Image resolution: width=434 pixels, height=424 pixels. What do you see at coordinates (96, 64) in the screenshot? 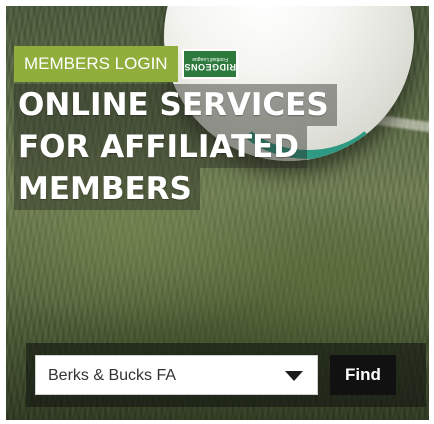
I see `members-login-label: MEMBERS LOGIN` at bounding box center [96, 64].